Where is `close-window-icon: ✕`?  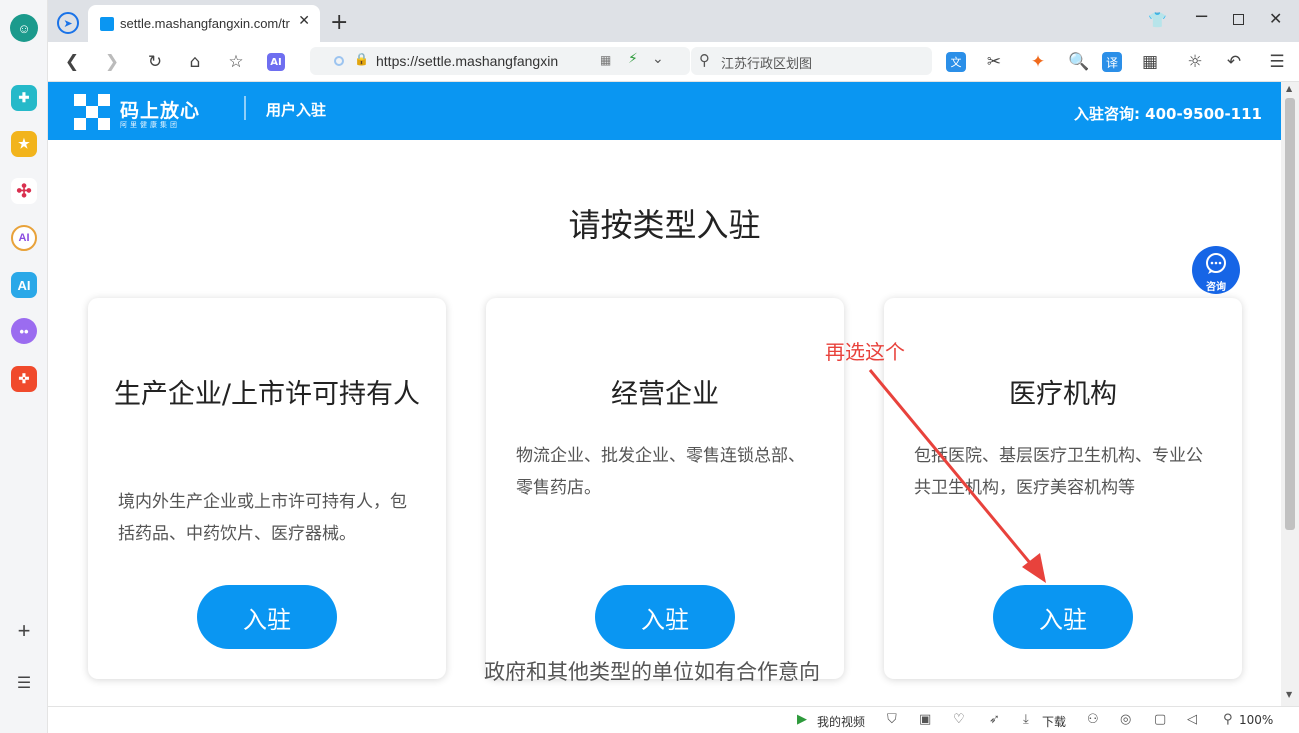 close-window-icon: ✕ is located at coordinates (1275, 18).